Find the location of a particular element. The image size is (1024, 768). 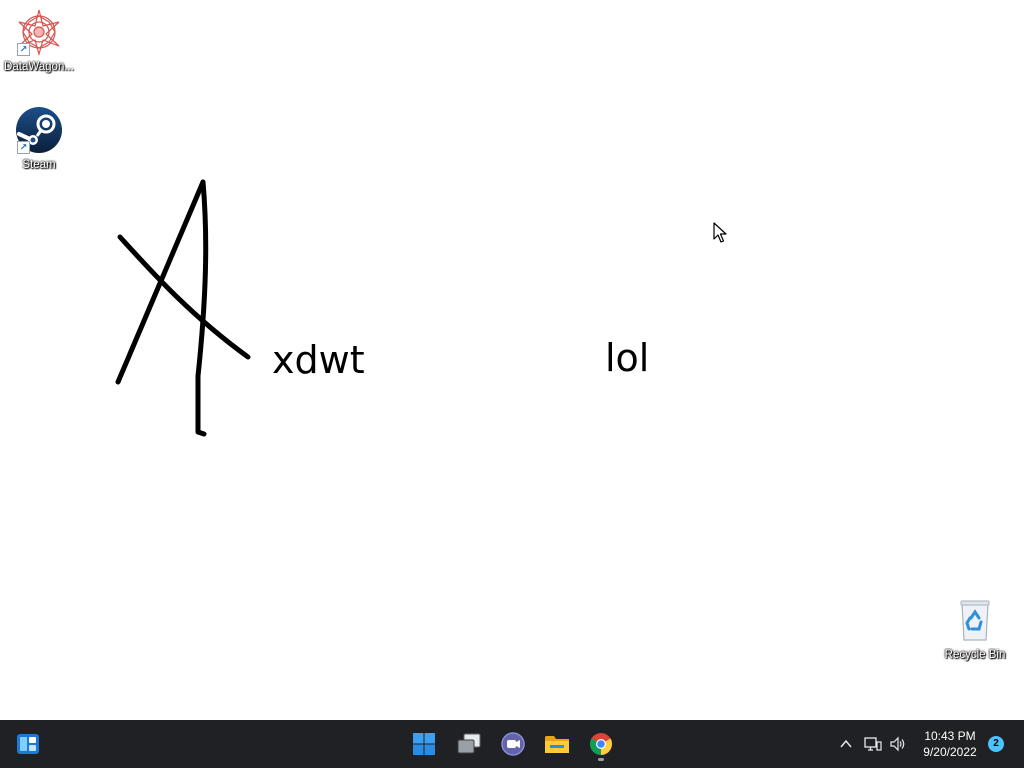

volume-icon is located at coordinates (897, 744).